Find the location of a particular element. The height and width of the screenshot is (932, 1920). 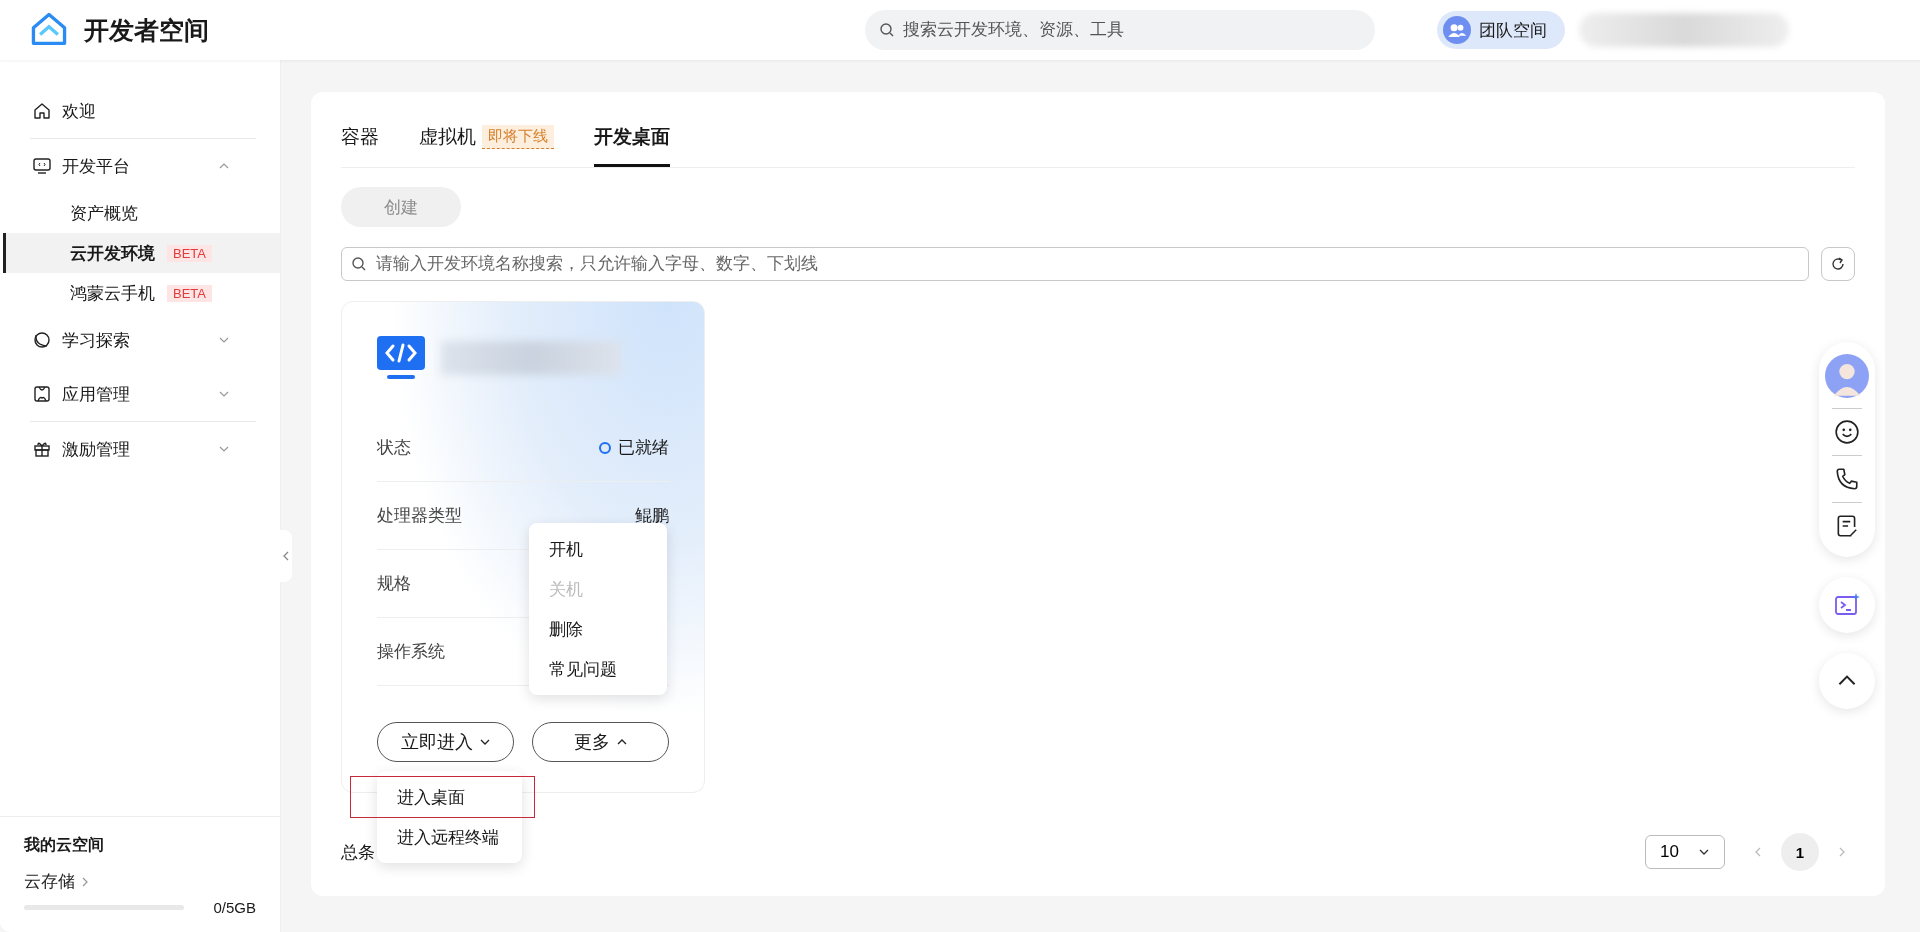

smiley-icon is located at coordinates (1847, 432).